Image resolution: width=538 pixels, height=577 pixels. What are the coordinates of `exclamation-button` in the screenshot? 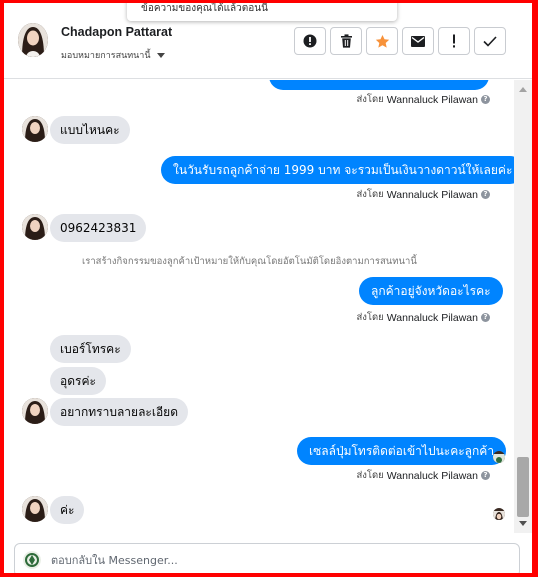 It's located at (454, 41).